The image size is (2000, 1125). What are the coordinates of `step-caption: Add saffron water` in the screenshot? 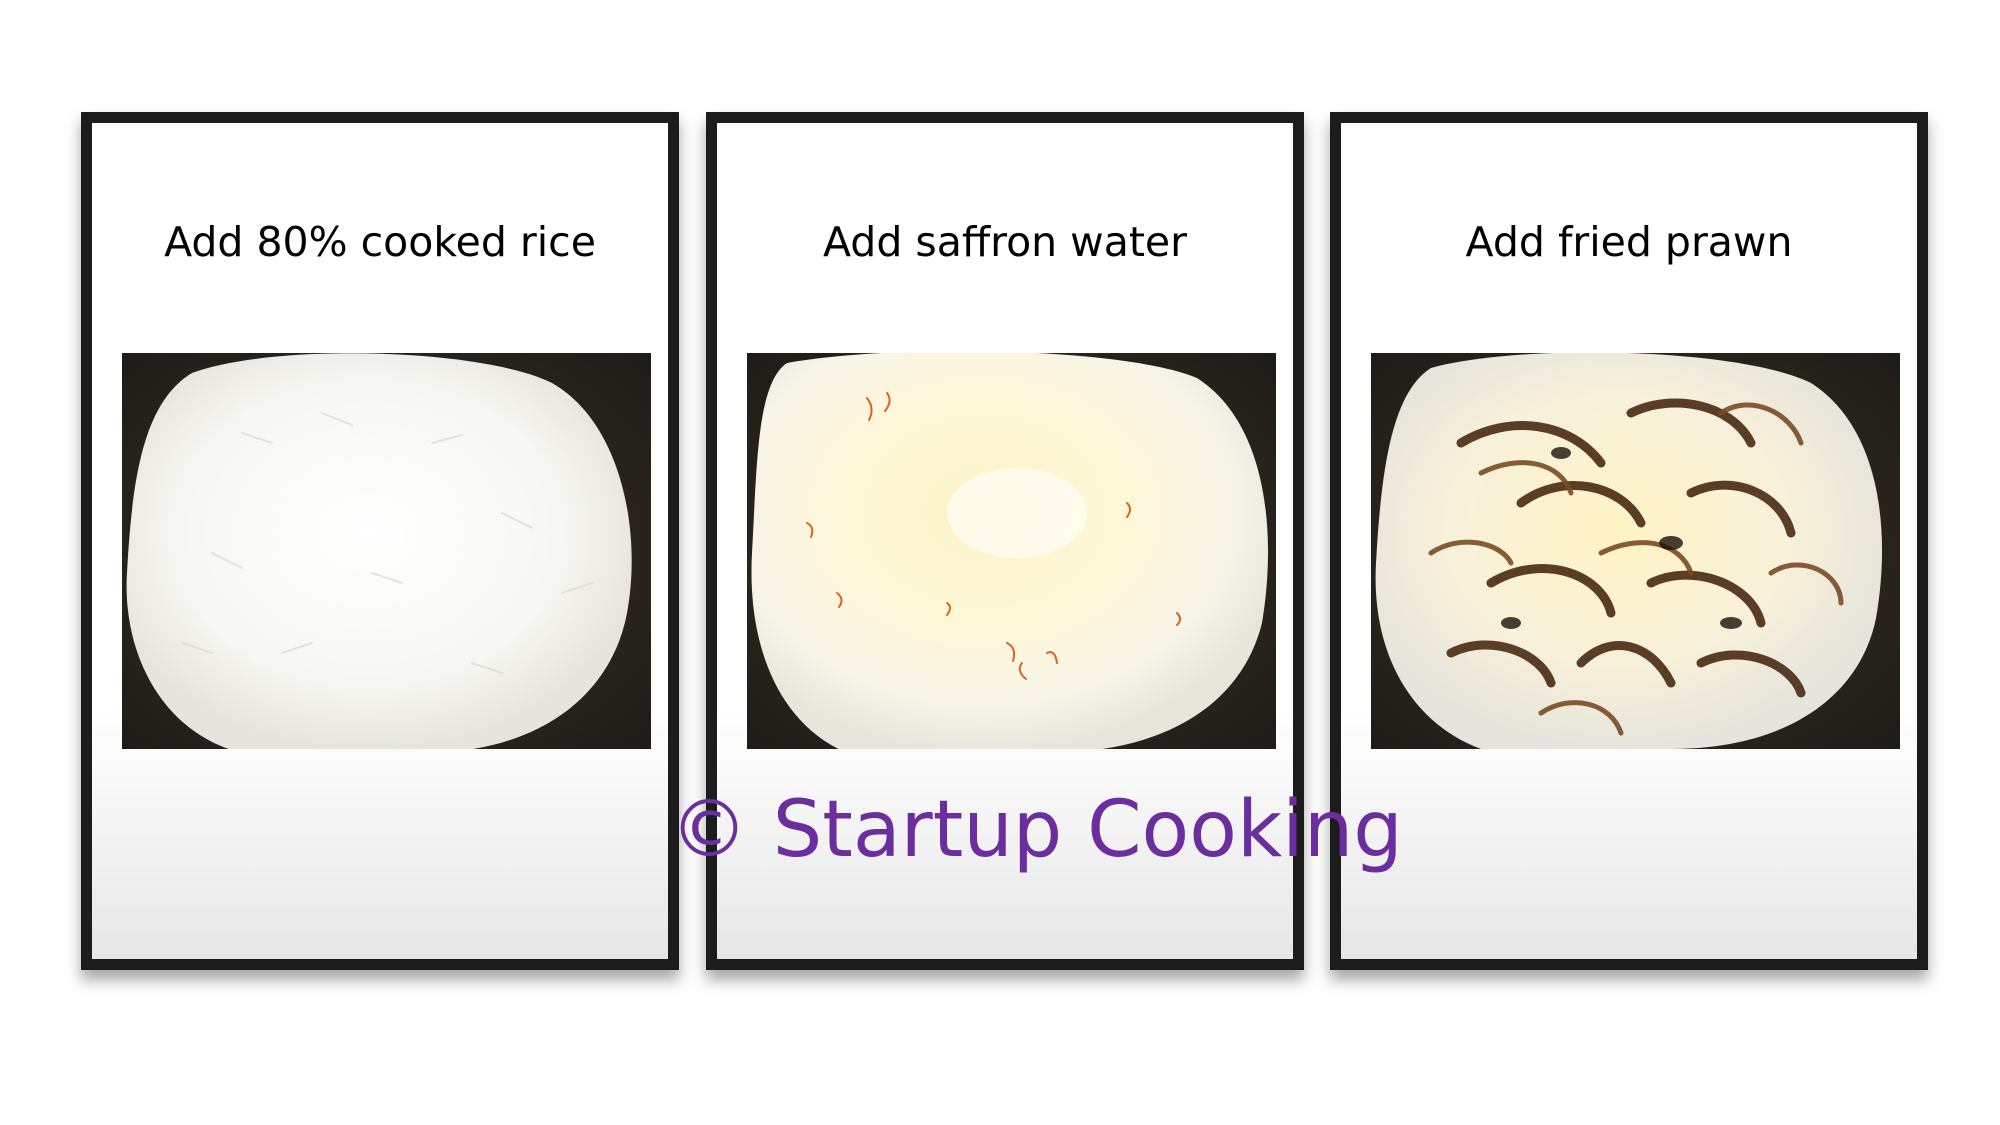 It's located at (1004, 242).